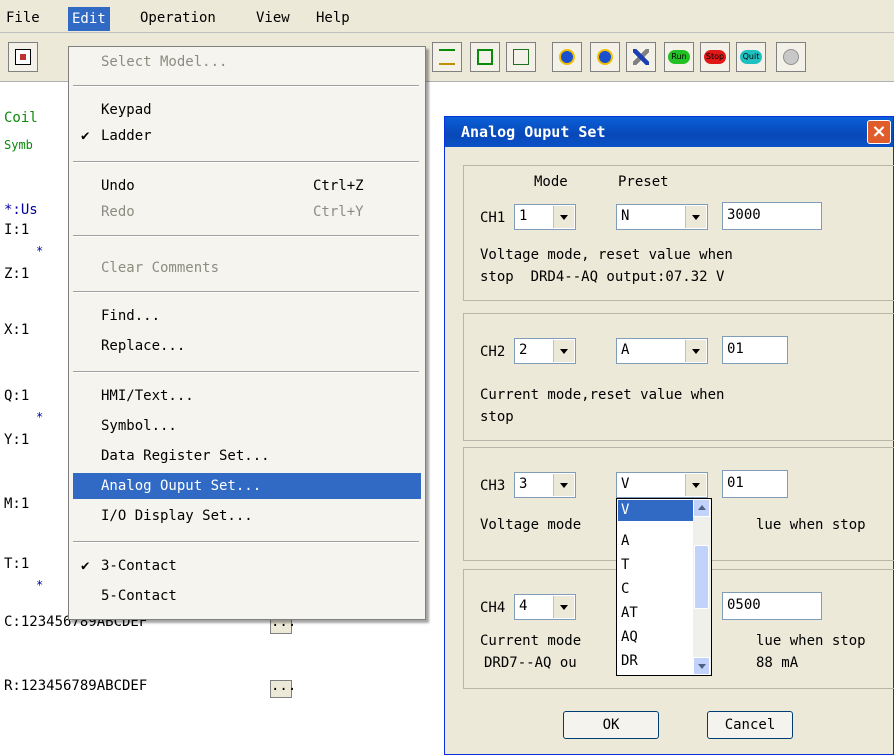 The image size is (894, 755). What do you see at coordinates (701, 666) in the screenshot?
I see `scroll-down-icon` at bounding box center [701, 666].